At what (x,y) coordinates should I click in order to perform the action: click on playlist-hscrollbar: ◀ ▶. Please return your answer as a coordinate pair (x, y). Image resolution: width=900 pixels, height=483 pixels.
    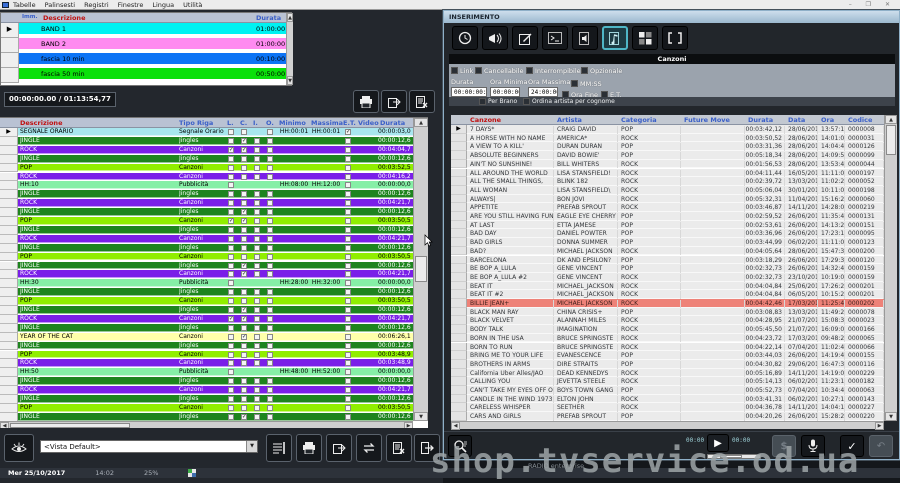
    Looking at the image, I should click on (206, 424).